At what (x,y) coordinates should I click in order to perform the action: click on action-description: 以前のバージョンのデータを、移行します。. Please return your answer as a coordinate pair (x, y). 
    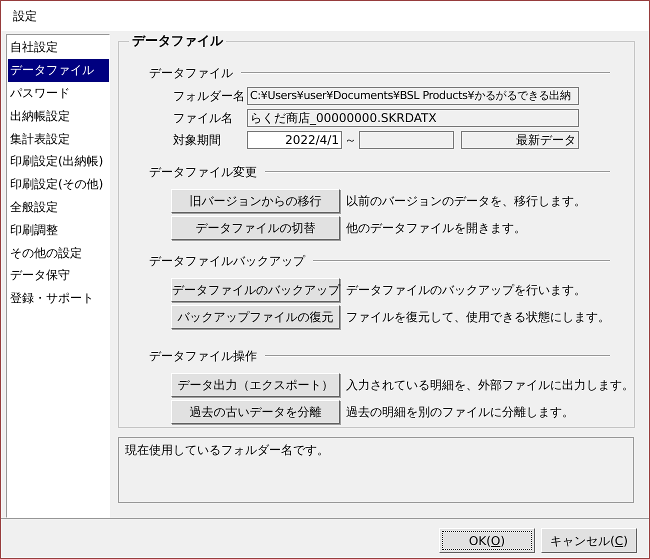
    Looking at the image, I should click on (466, 201).